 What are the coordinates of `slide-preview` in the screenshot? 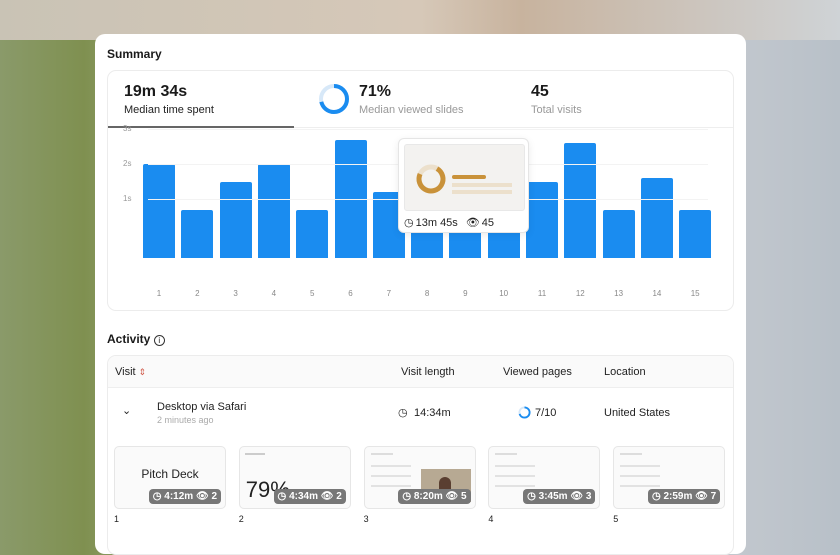 It's located at (464, 177).